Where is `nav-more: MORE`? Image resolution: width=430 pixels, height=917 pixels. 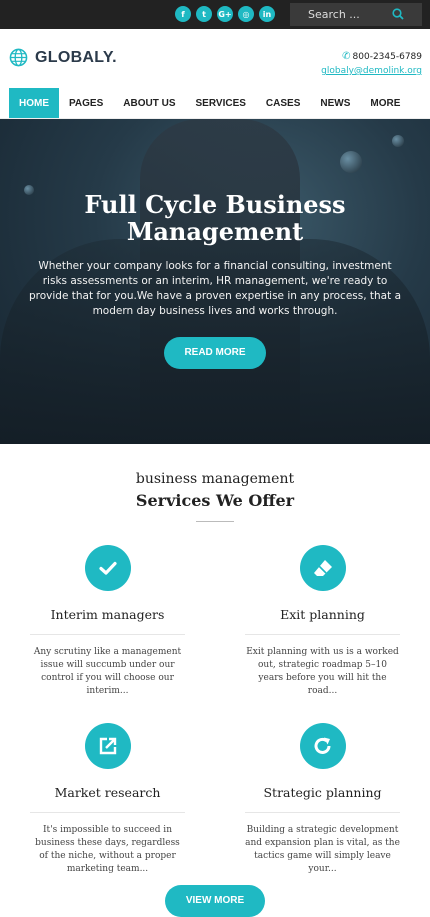 nav-more: MORE is located at coordinates (385, 103).